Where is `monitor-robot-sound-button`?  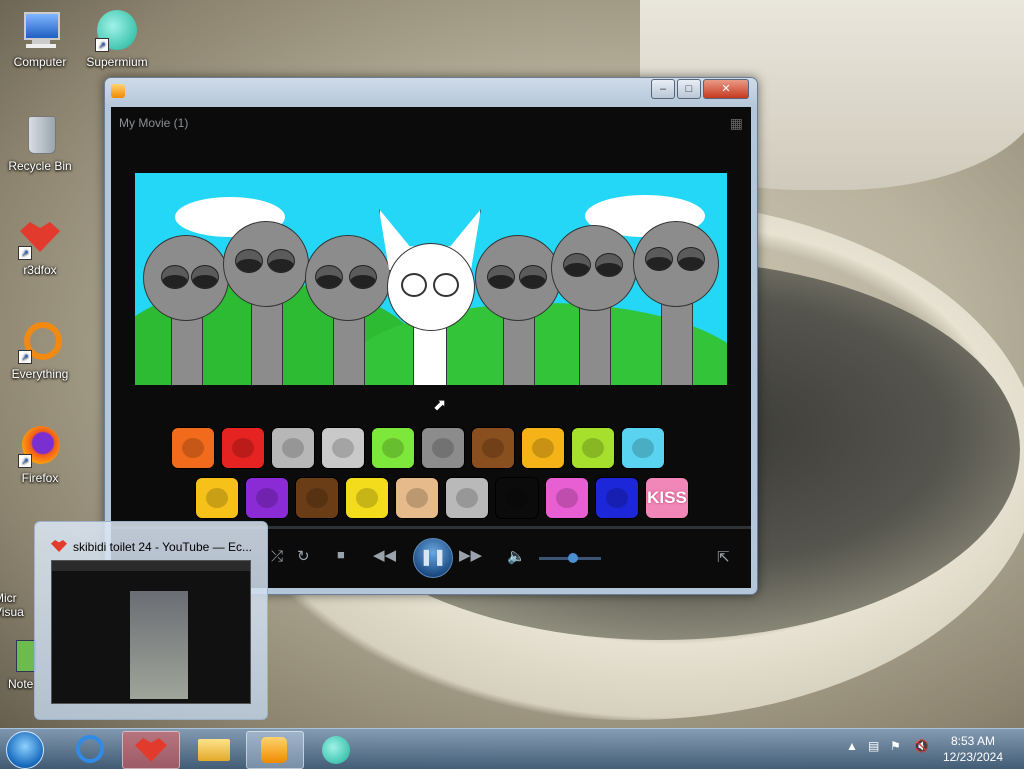
monitor-robot-sound-button is located at coordinates (343, 448).